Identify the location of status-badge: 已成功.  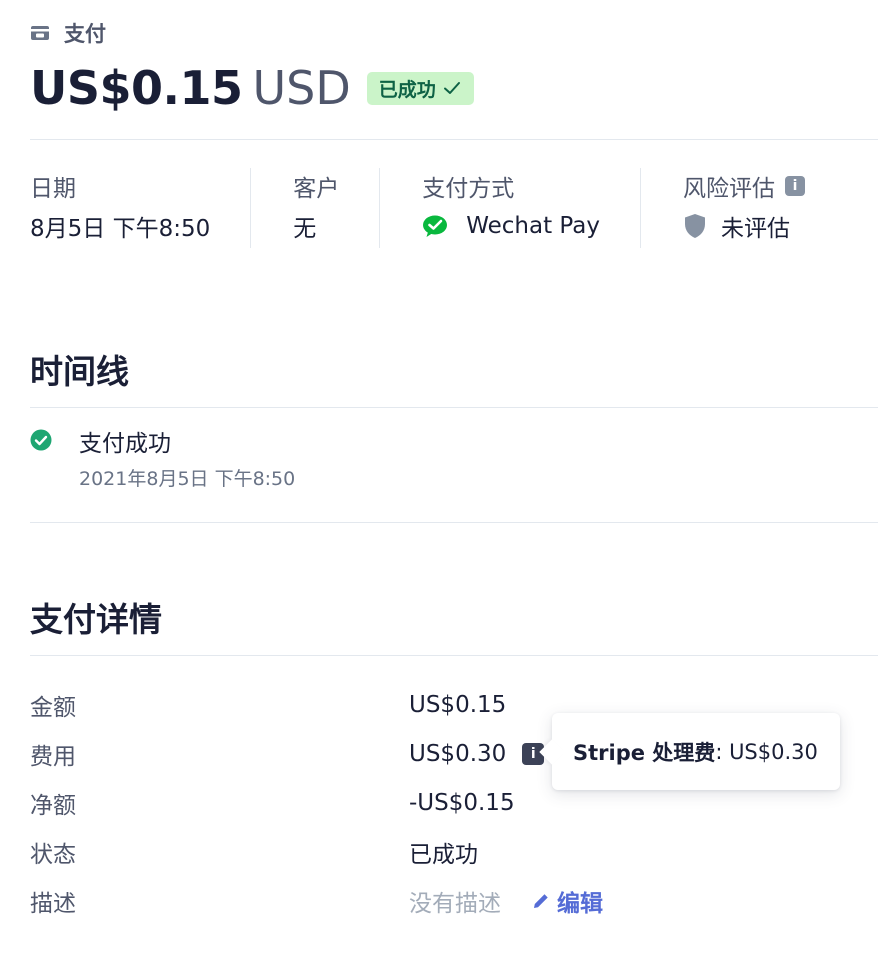
(420, 88).